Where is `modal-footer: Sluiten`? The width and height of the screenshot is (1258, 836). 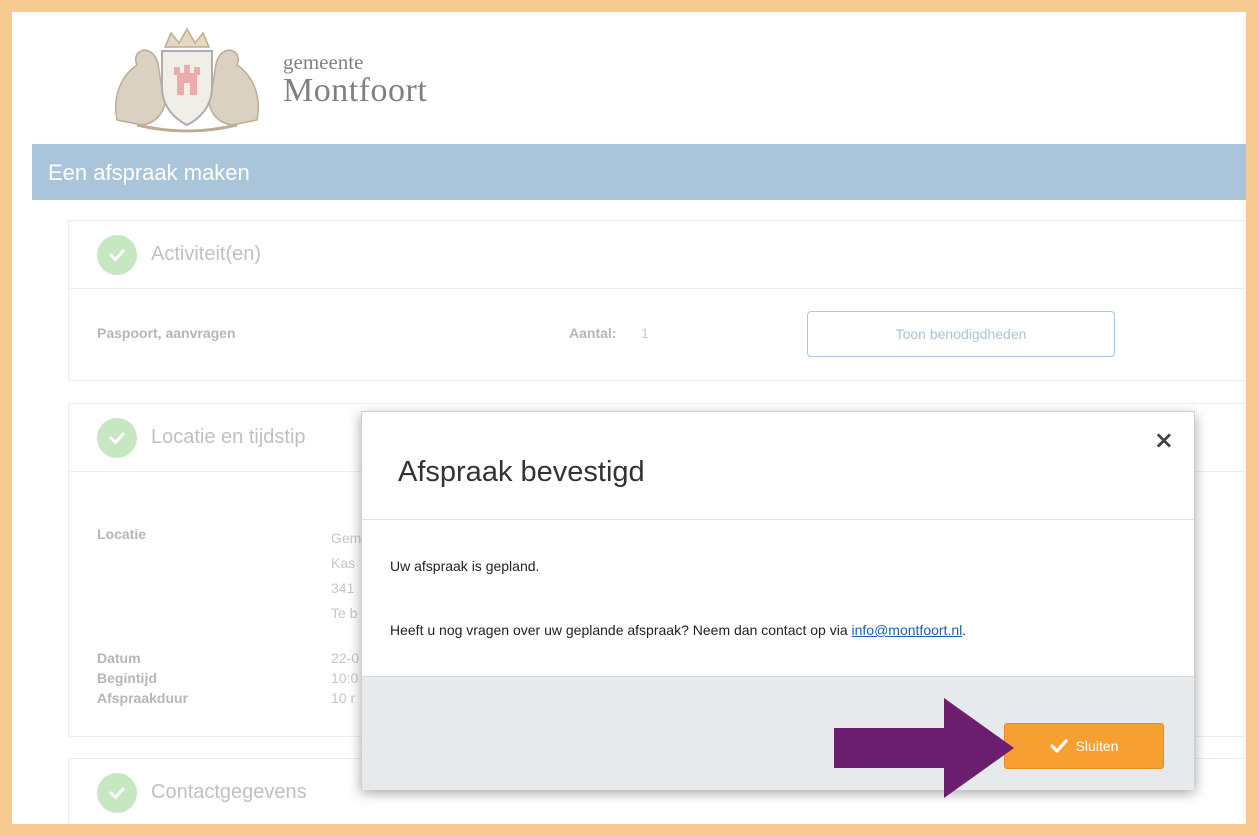 modal-footer: Sluiten is located at coordinates (778, 733).